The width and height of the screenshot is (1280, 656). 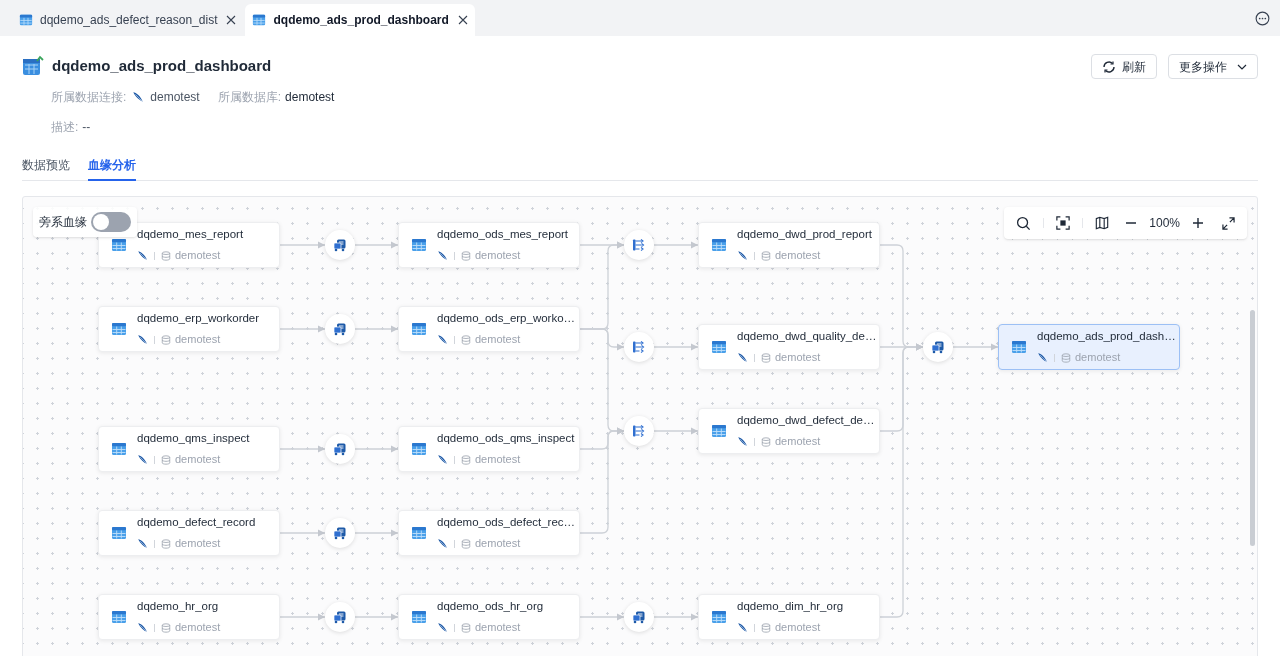 I want to click on table-node: dqdemo_erp_workorder demotest, so click(x=189, y=329).